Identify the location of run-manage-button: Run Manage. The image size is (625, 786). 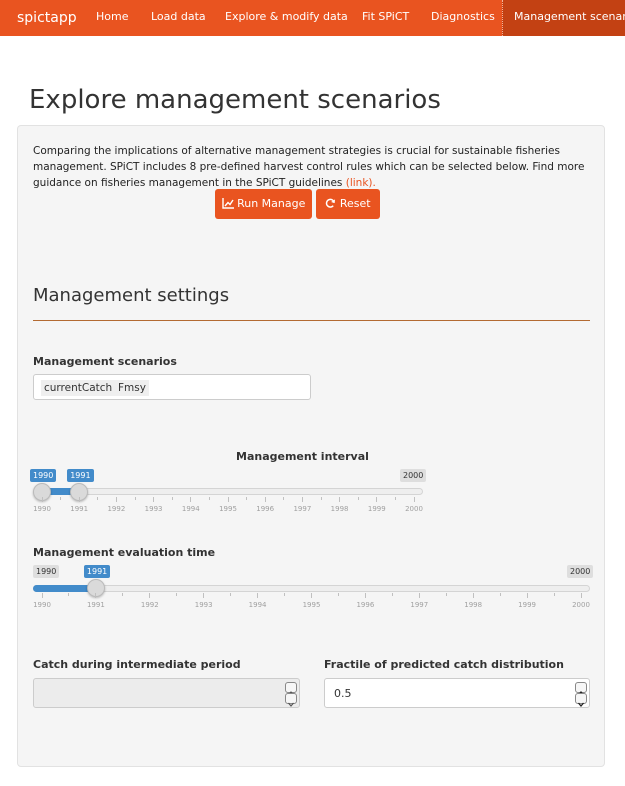
(263, 204).